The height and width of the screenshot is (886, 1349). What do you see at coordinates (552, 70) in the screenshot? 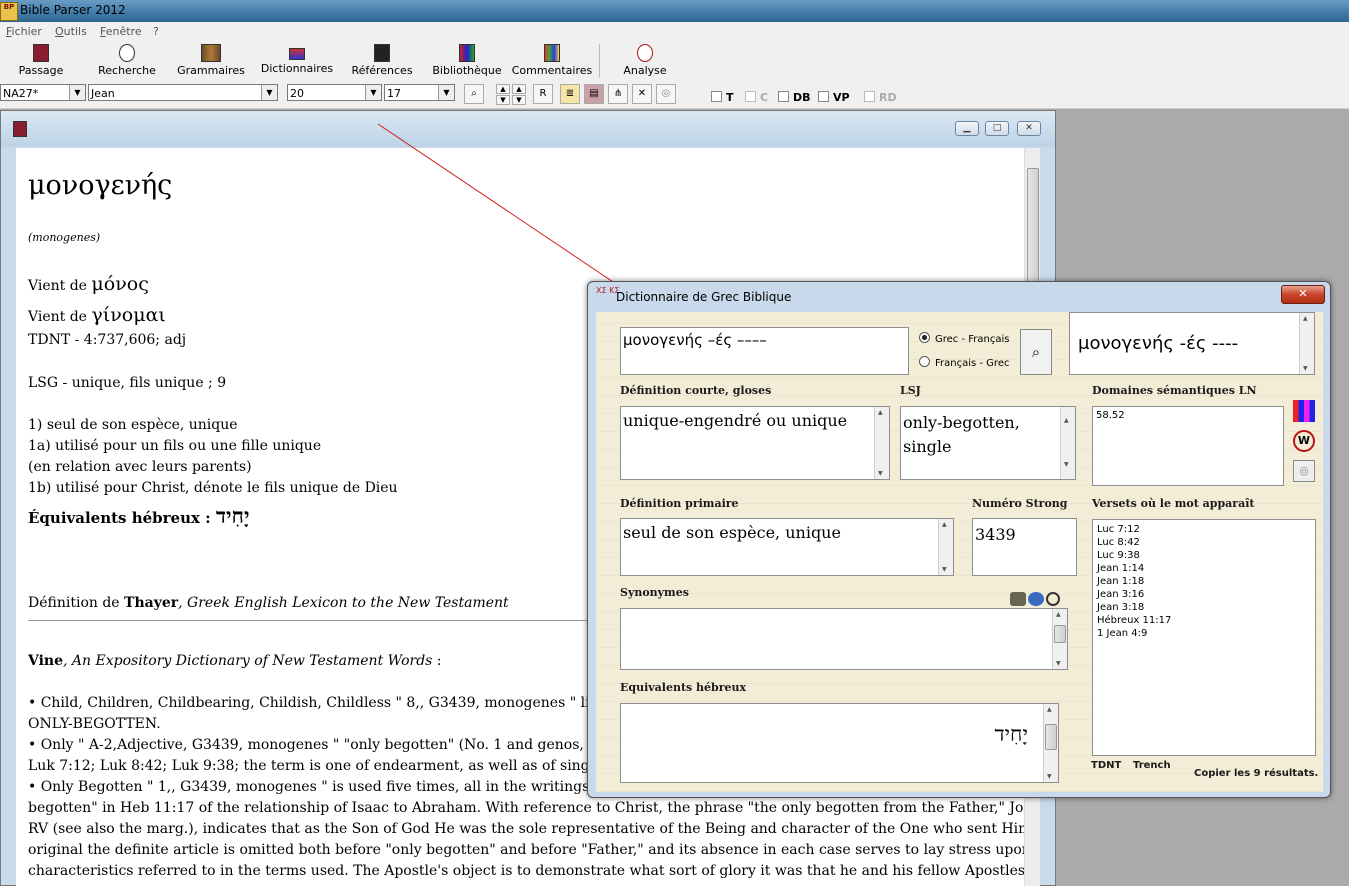
I see `commentaires-label: Commentaires` at bounding box center [552, 70].